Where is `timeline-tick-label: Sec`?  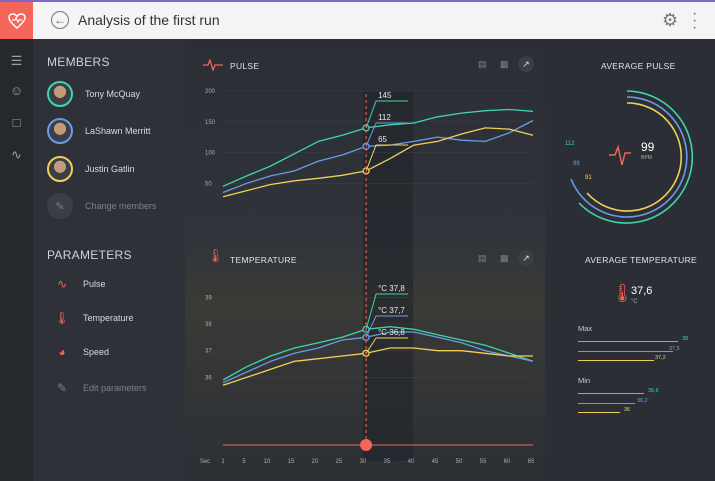
timeline-tick-label: Sec is located at coordinates (205, 462).